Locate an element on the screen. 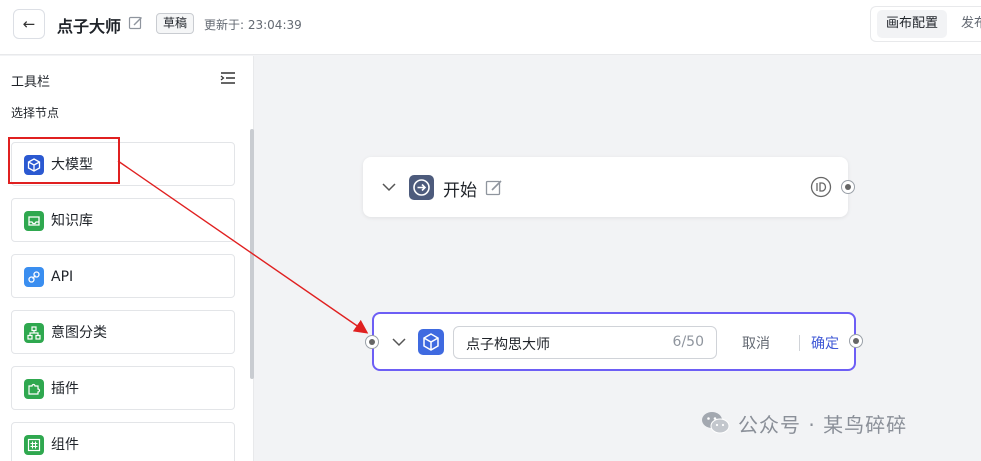 This screenshot has height=461, width=981. watermark-text: 公众号 · 某鸟碎碎 is located at coordinates (823, 424).